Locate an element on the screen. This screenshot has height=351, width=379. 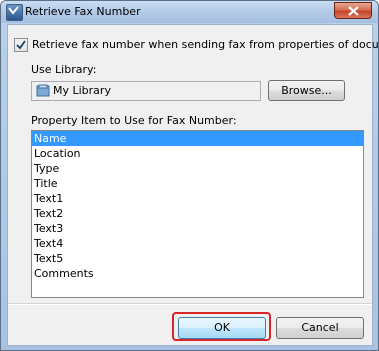
list-item-text4: Text4 is located at coordinates (197, 243).